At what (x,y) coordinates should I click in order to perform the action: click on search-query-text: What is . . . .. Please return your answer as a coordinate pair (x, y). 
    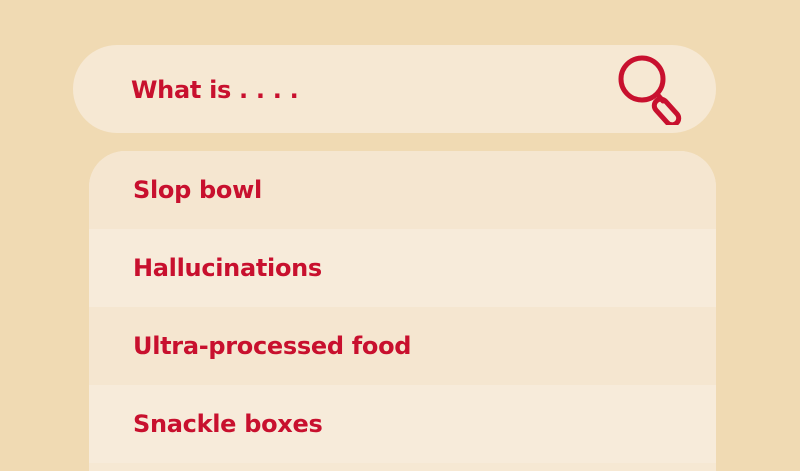
    Looking at the image, I should click on (215, 90).